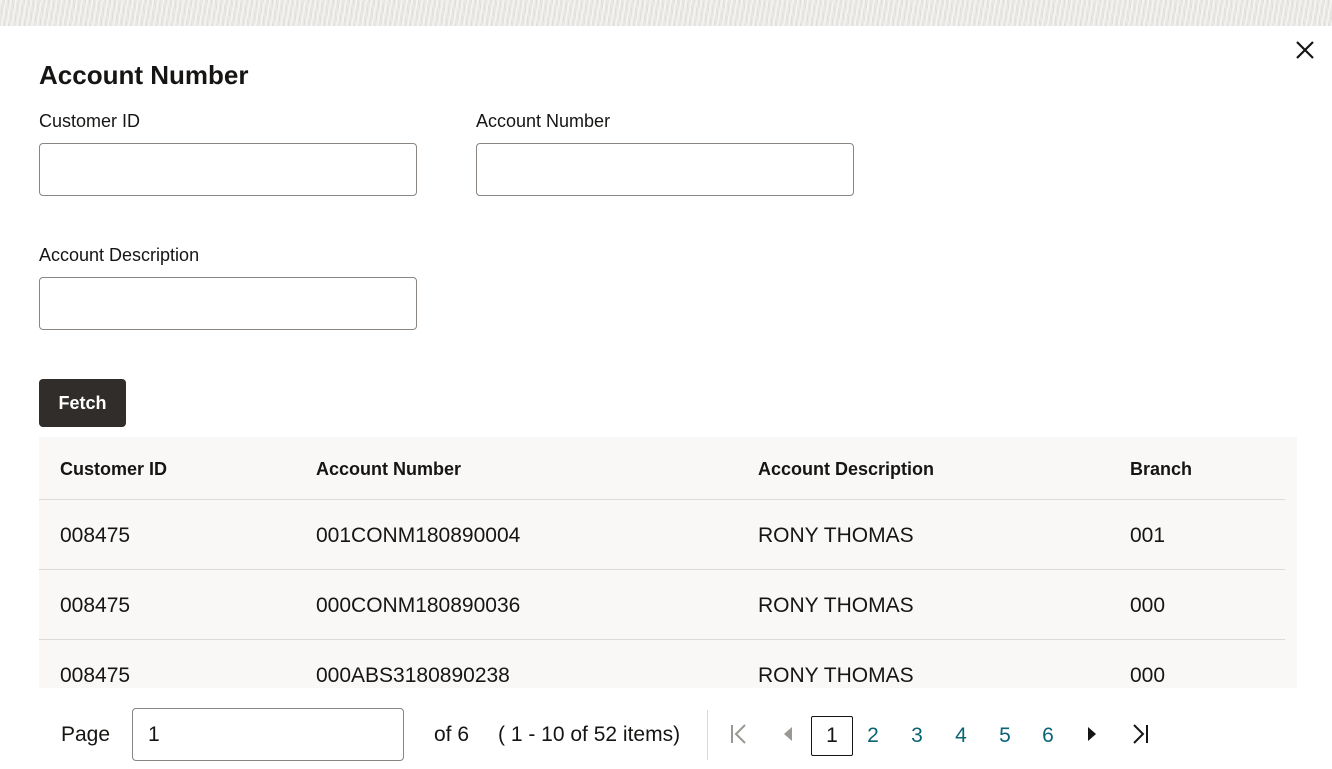  What do you see at coordinates (662, 605) in the screenshot?
I see `table-row: 008475 000CONM180890036 RONY THOMAS 000` at bounding box center [662, 605].